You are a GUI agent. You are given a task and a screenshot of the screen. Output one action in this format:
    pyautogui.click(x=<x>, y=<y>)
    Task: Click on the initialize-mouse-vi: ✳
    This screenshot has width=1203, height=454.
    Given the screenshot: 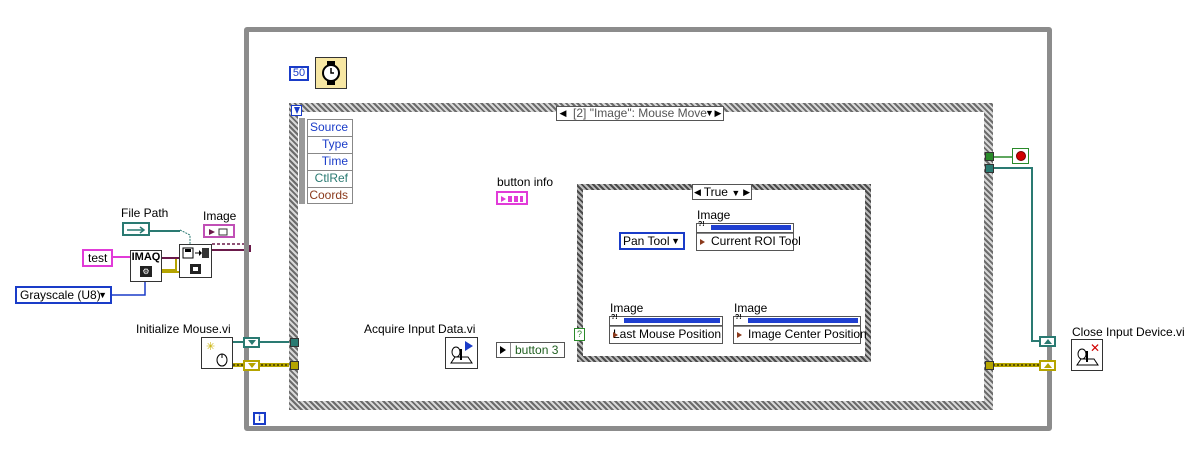 What is the action you would take?
    pyautogui.click(x=217, y=353)
    